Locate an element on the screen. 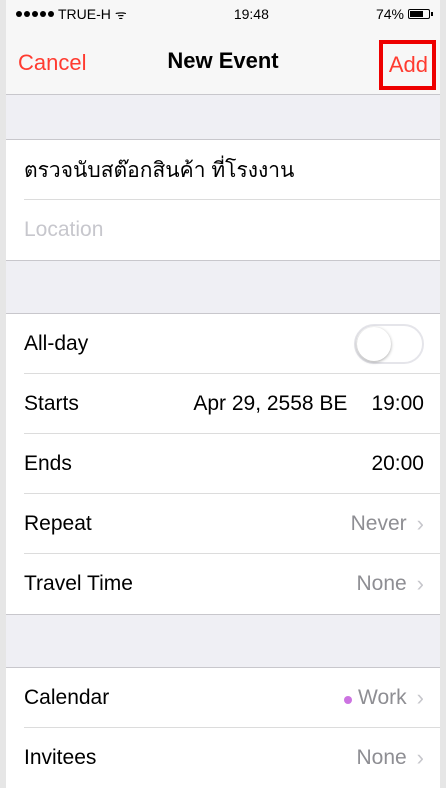  travel-time-label: Travel Time is located at coordinates (78, 583).